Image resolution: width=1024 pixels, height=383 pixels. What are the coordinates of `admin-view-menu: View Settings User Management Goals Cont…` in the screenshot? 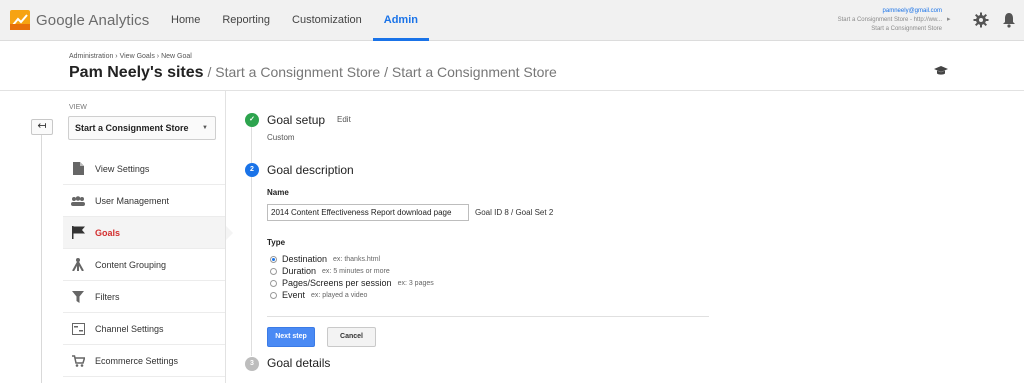 It's located at (148, 265).